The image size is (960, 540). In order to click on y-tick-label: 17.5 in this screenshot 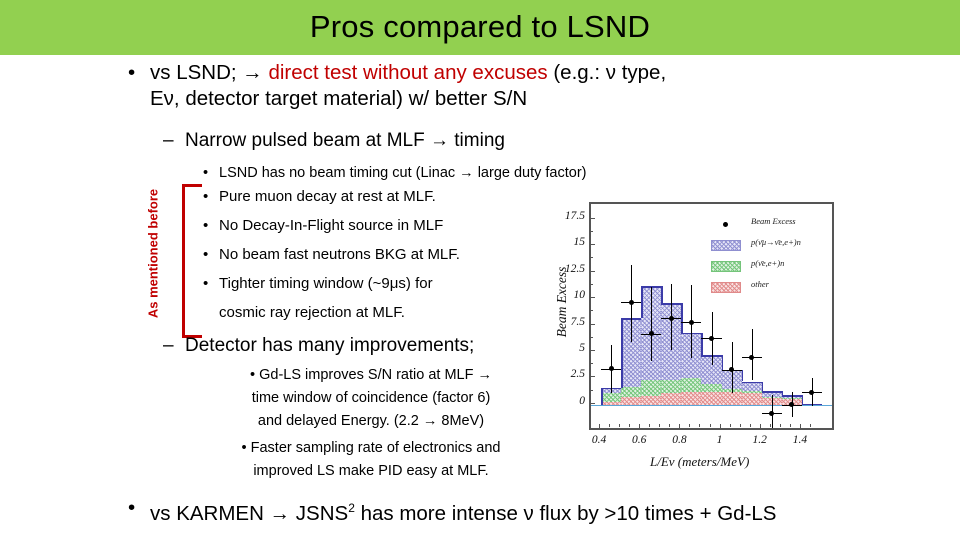, I will do `click(574, 215)`.